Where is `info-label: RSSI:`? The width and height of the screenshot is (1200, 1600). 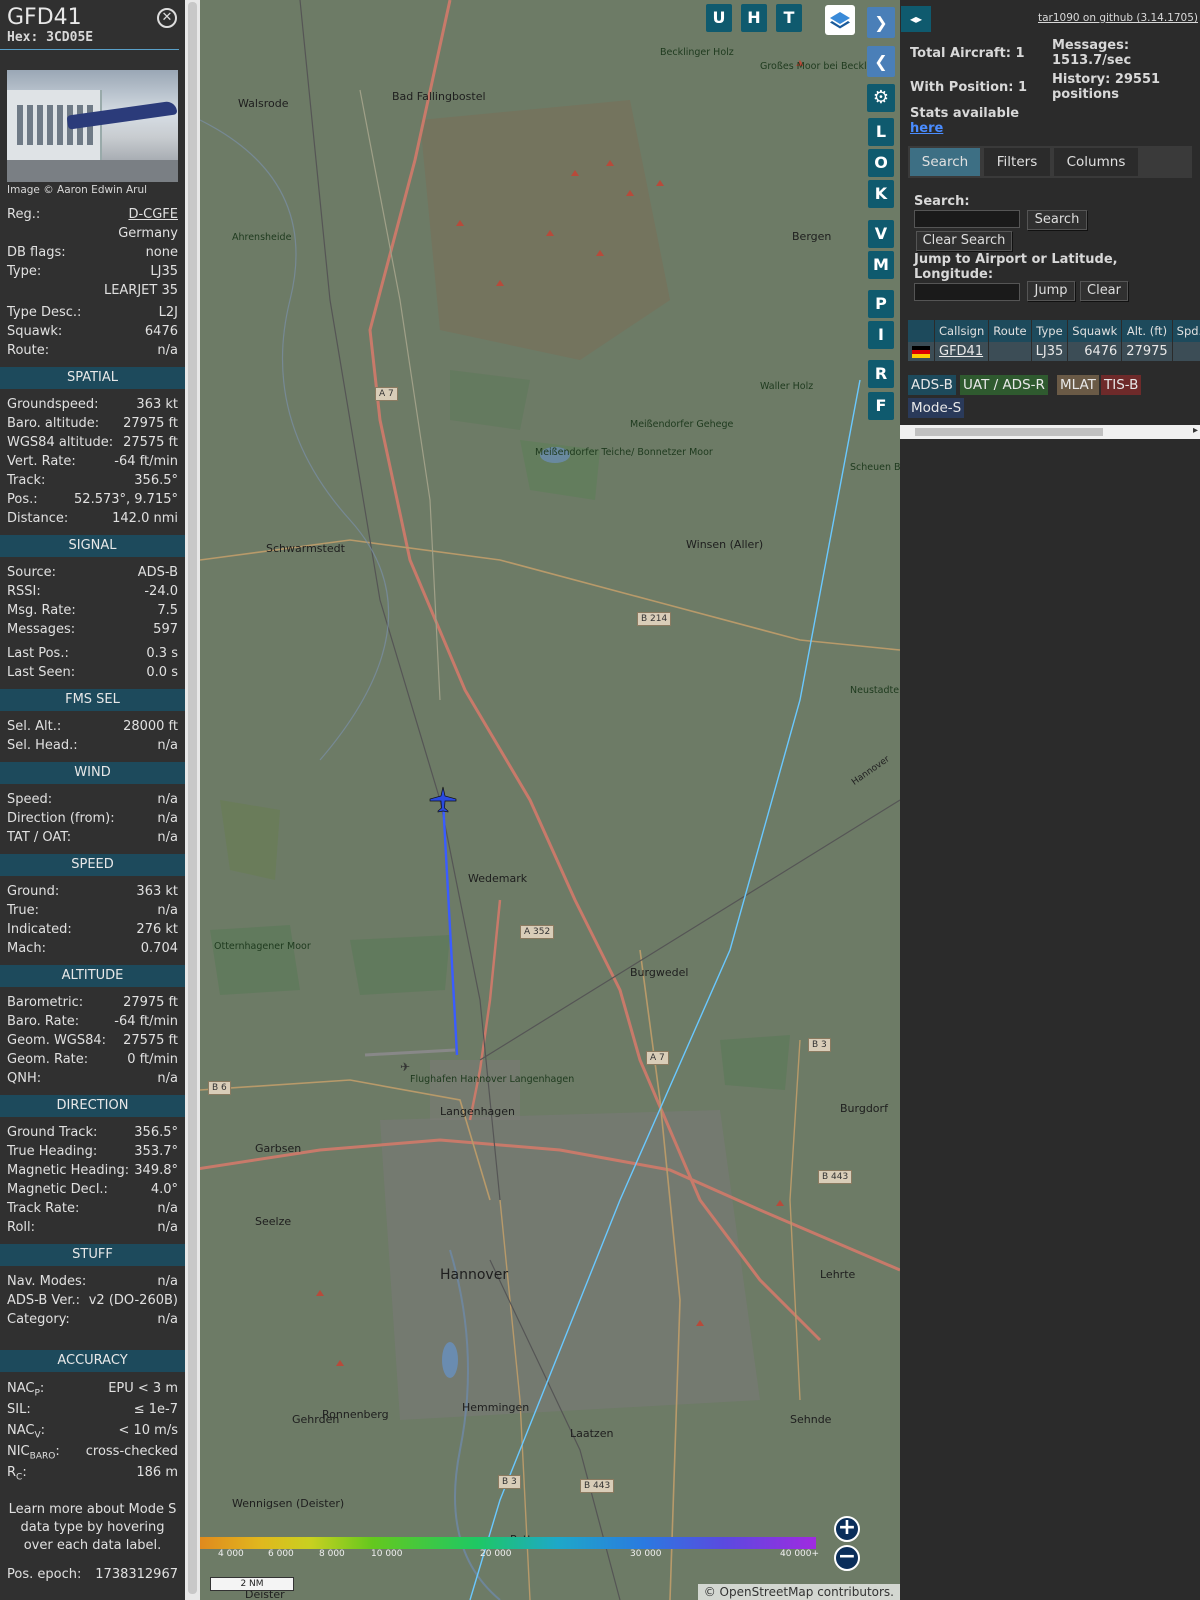
info-label: RSSI: is located at coordinates (24, 591).